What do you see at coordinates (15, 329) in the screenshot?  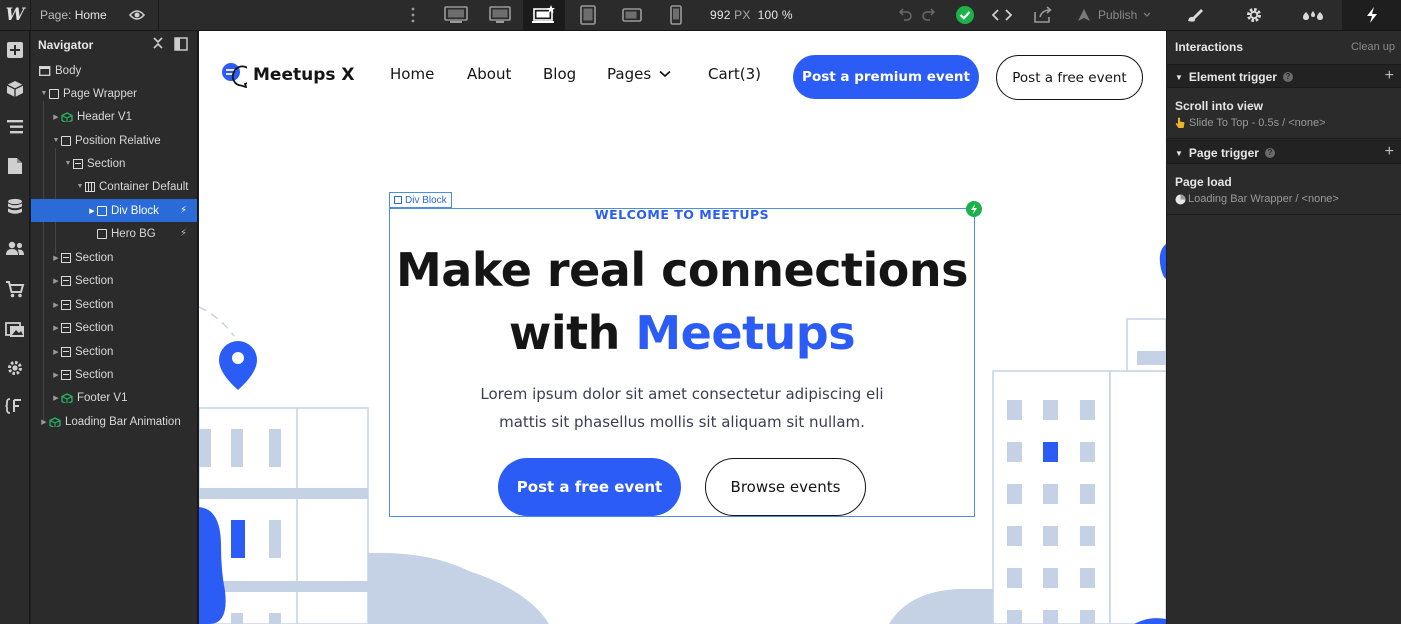 I see `assets-image-icon` at bounding box center [15, 329].